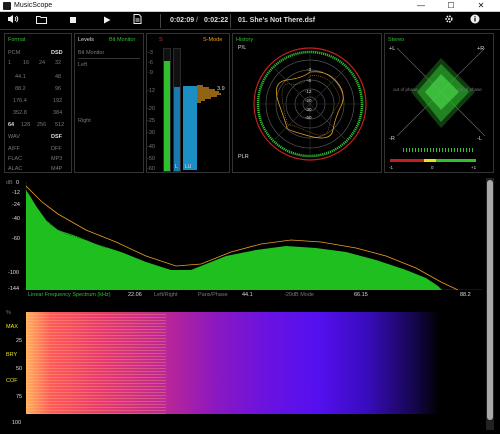 The width and height of the screenshot is (500, 434). What do you see at coordinates (151, 147) in the screenshot?
I see `meter-scale-tick: -40` at bounding box center [151, 147].